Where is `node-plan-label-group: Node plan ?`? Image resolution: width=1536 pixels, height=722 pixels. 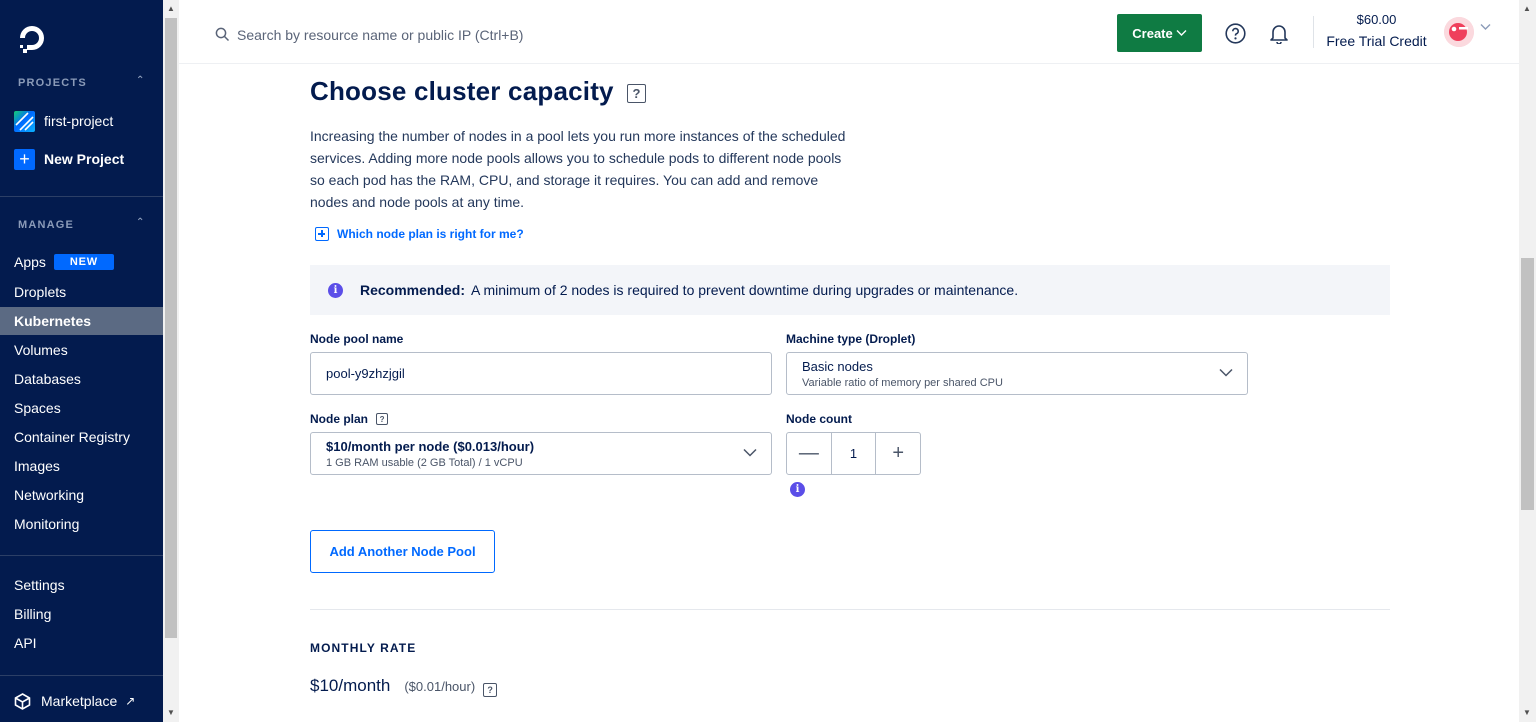
node-plan-label-group: Node plan ? is located at coordinates (349, 419).